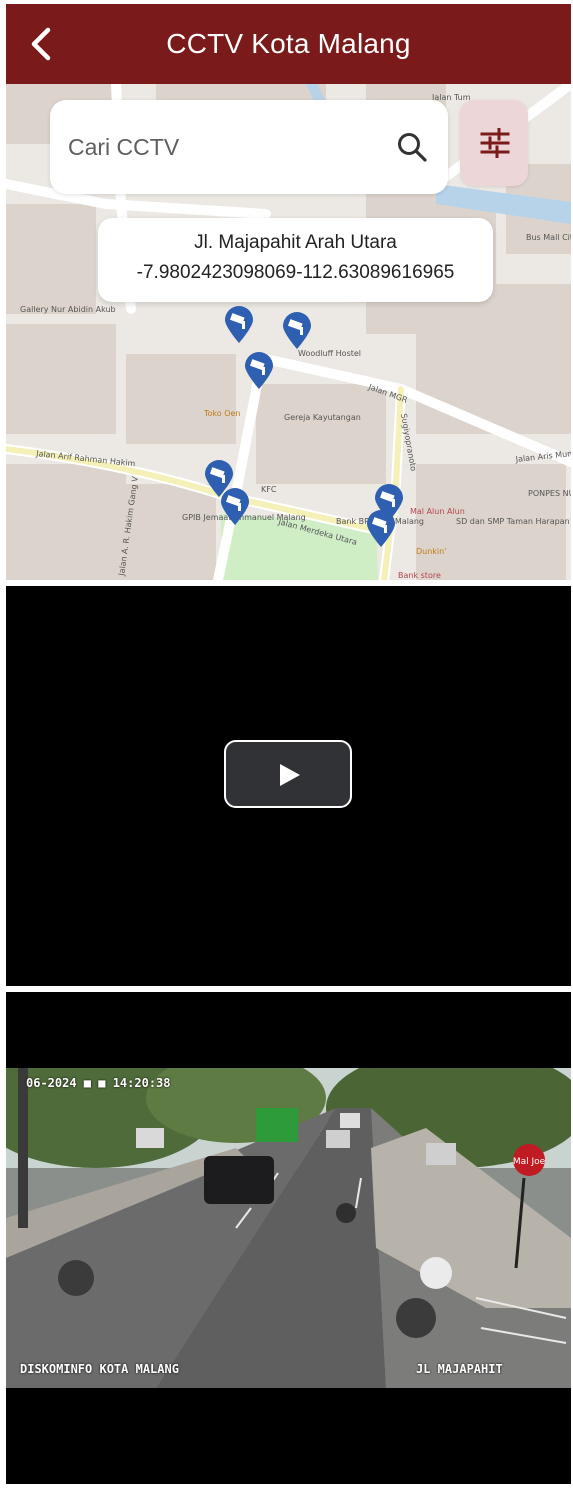  What do you see at coordinates (548, 237) in the screenshot?
I see `map-label-bus-mall: Bus Mall City To (MAC)` at bounding box center [548, 237].